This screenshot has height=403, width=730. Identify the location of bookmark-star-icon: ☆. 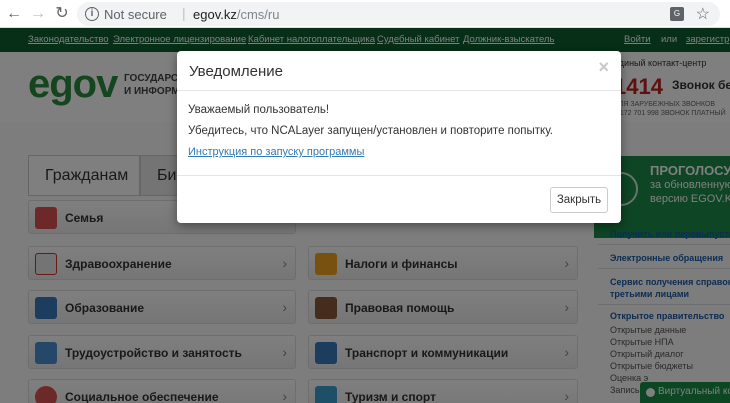
(703, 14).